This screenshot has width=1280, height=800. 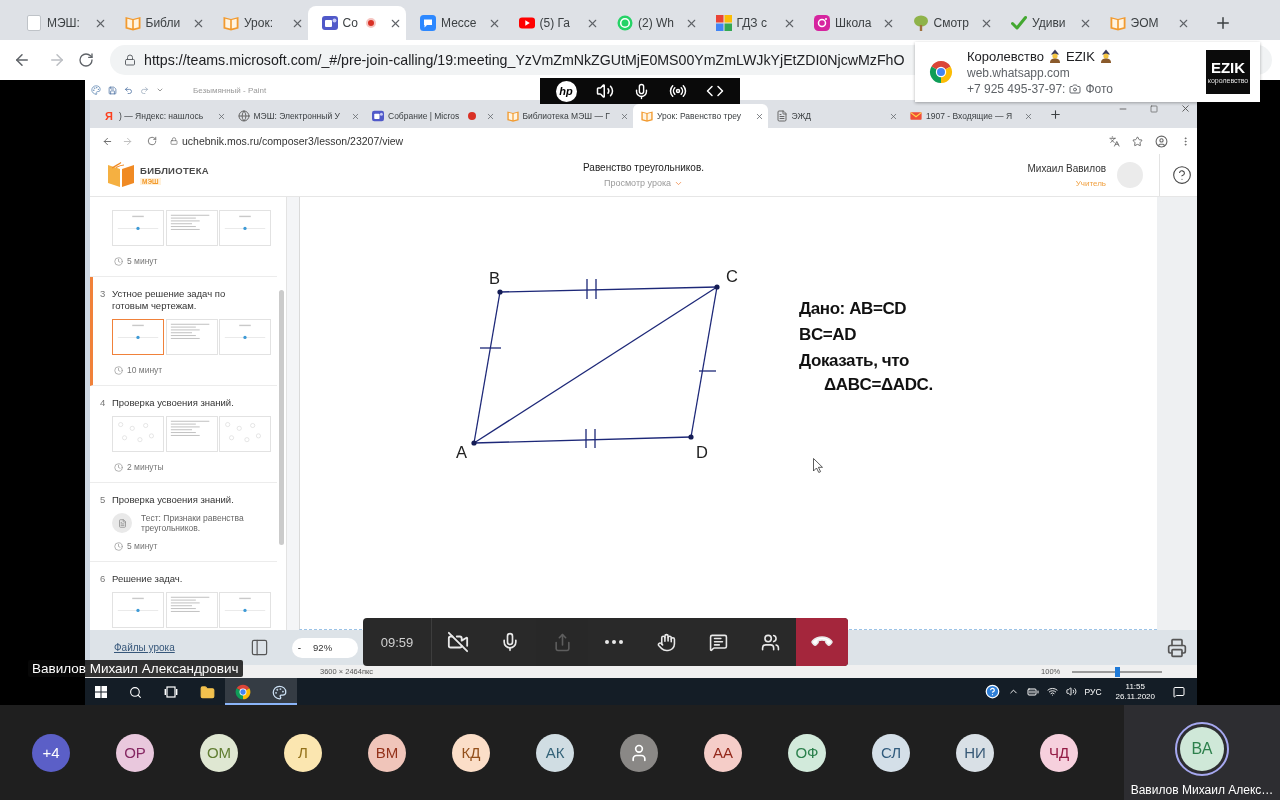 I want to click on participant-avatar: АК, so click(x=555, y=752).